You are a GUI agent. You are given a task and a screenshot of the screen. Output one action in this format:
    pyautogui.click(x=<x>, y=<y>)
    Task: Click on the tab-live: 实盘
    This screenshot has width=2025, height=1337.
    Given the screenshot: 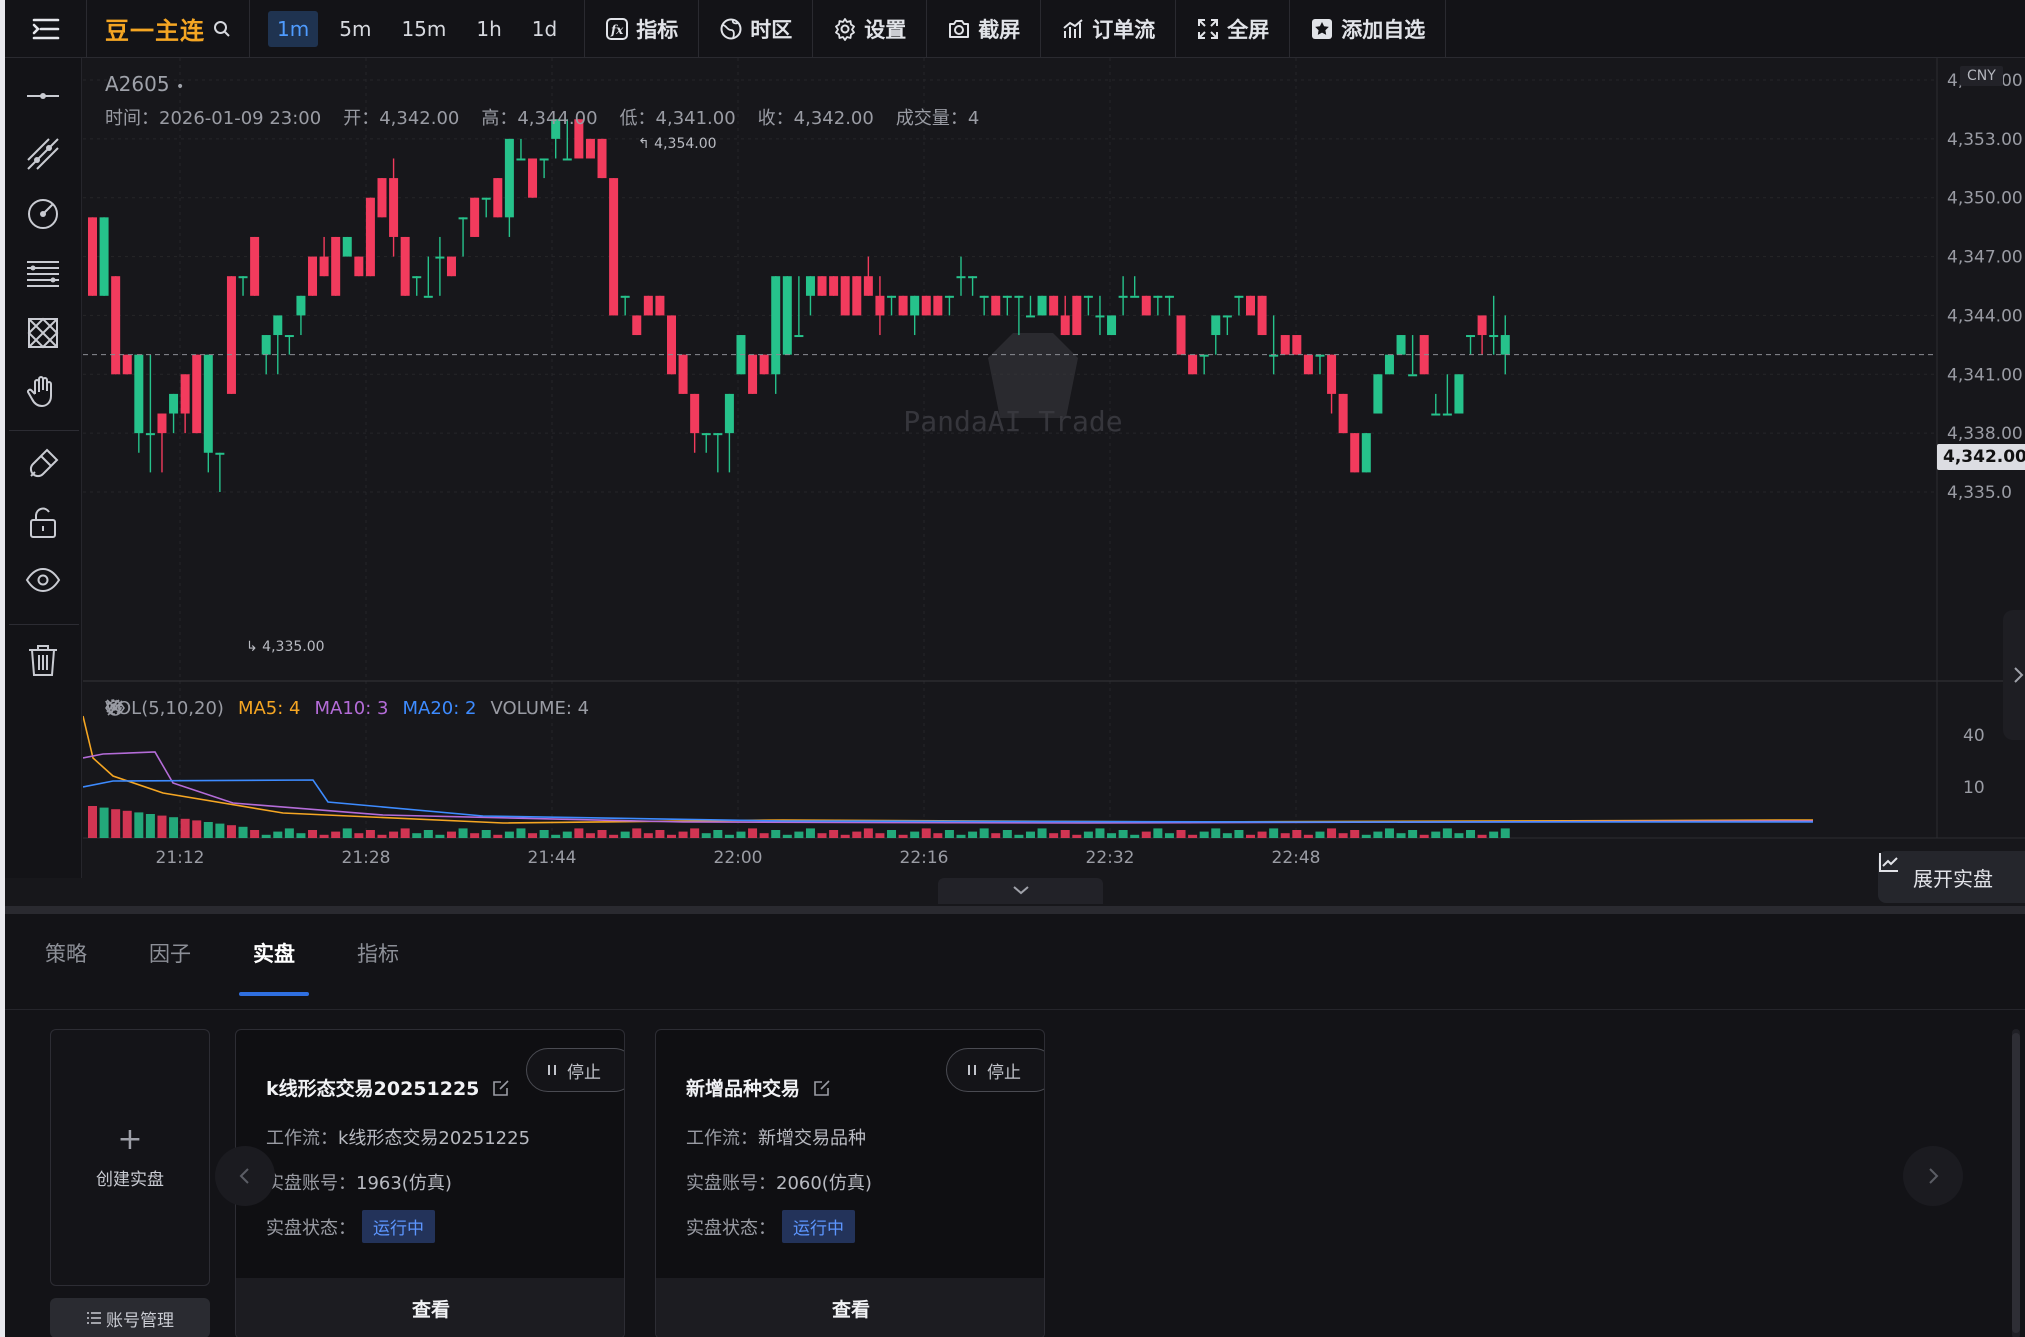 What is the action you would take?
    pyautogui.click(x=274, y=967)
    